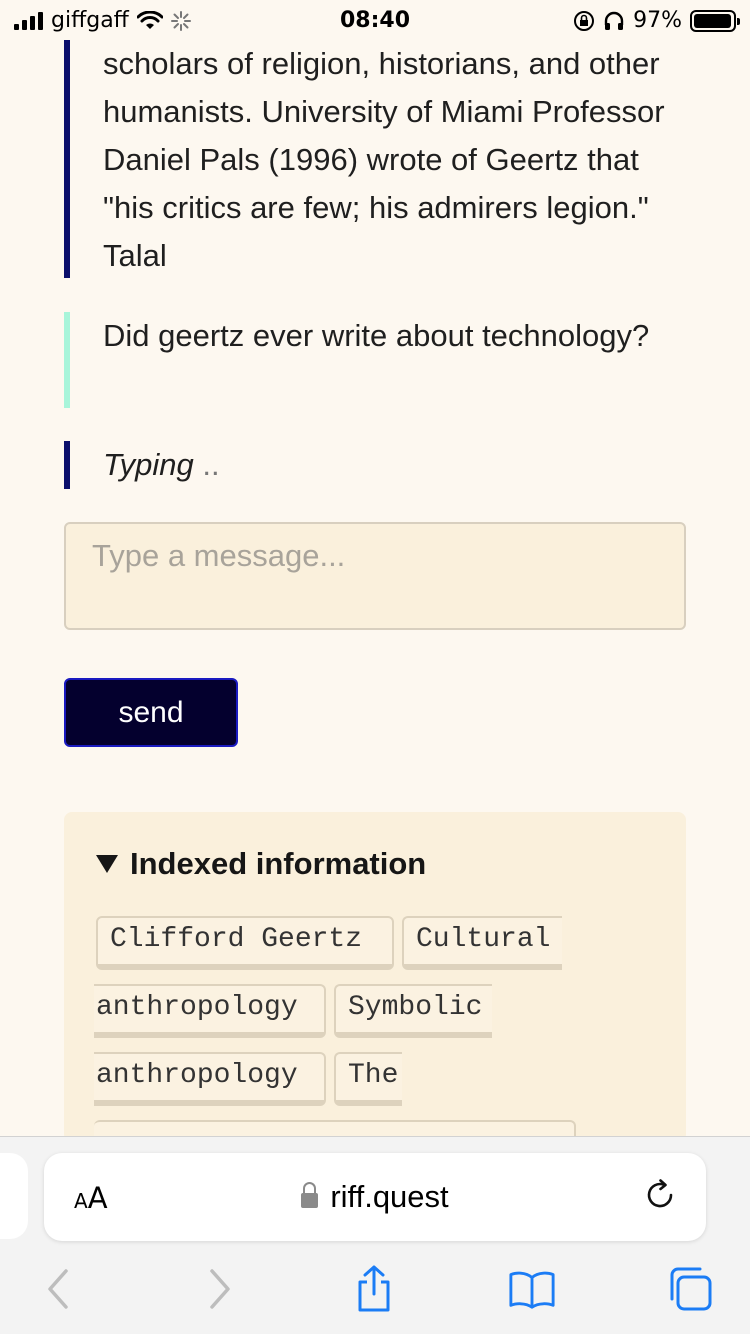 This screenshot has width=750, height=1334. Describe the element at coordinates (211, 464) in the screenshot. I see `typing-dots: ..` at that location.